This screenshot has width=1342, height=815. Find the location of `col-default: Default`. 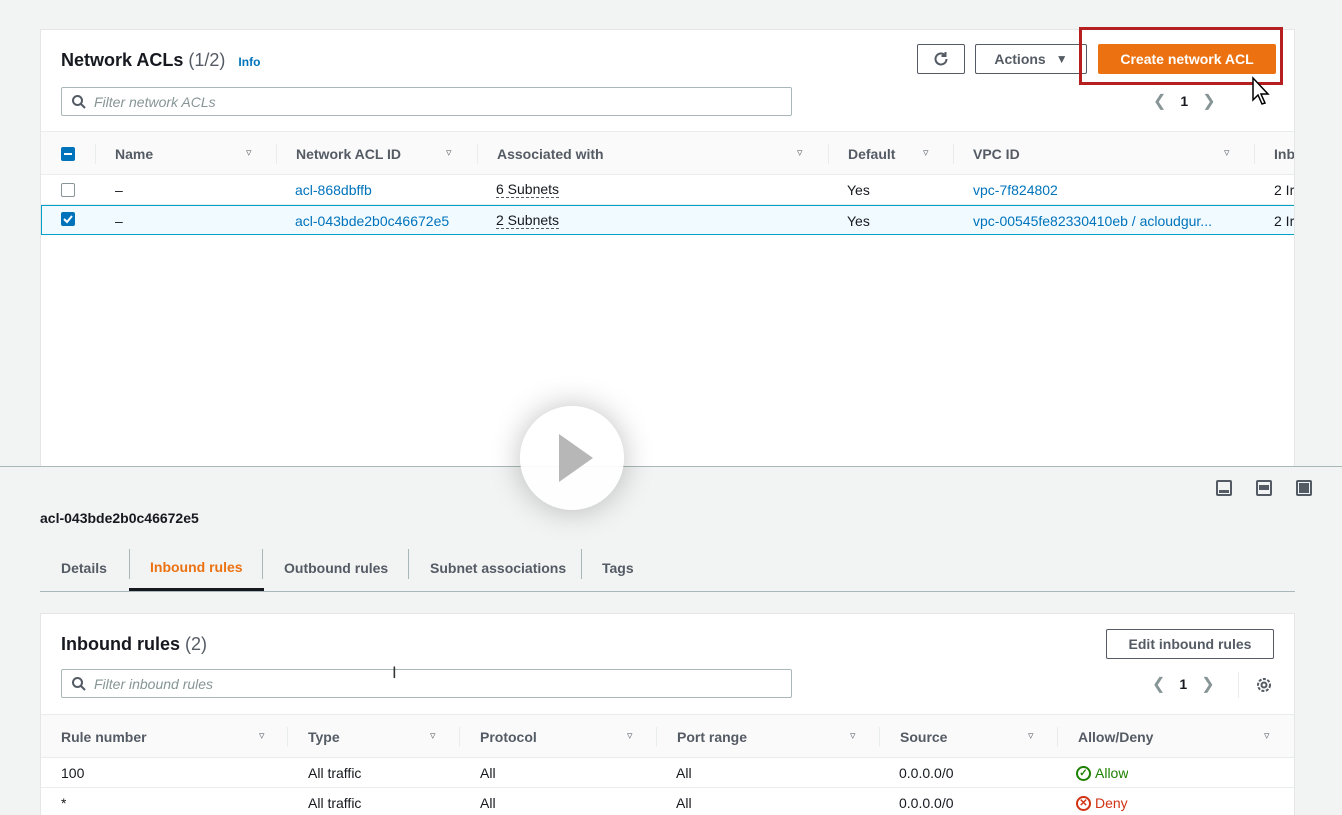

col-default: Default is located at coordinates (871, 154).